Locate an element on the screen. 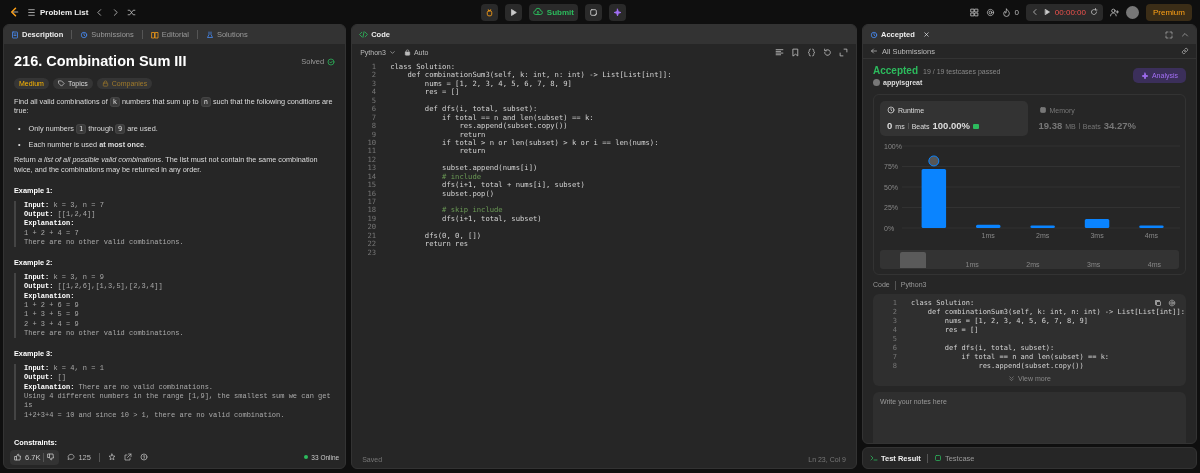 Image resolution: width=1200 pixels, height=473 pixels. layout-grid-icon is located at coordinates (975, 12).